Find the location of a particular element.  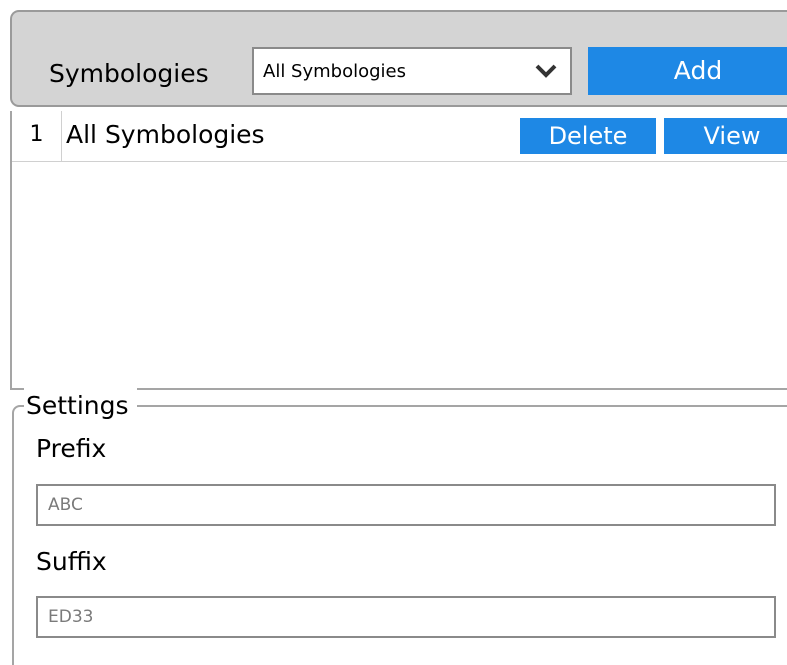

suffix-label: Suffix is located at coordinates (71, 561).